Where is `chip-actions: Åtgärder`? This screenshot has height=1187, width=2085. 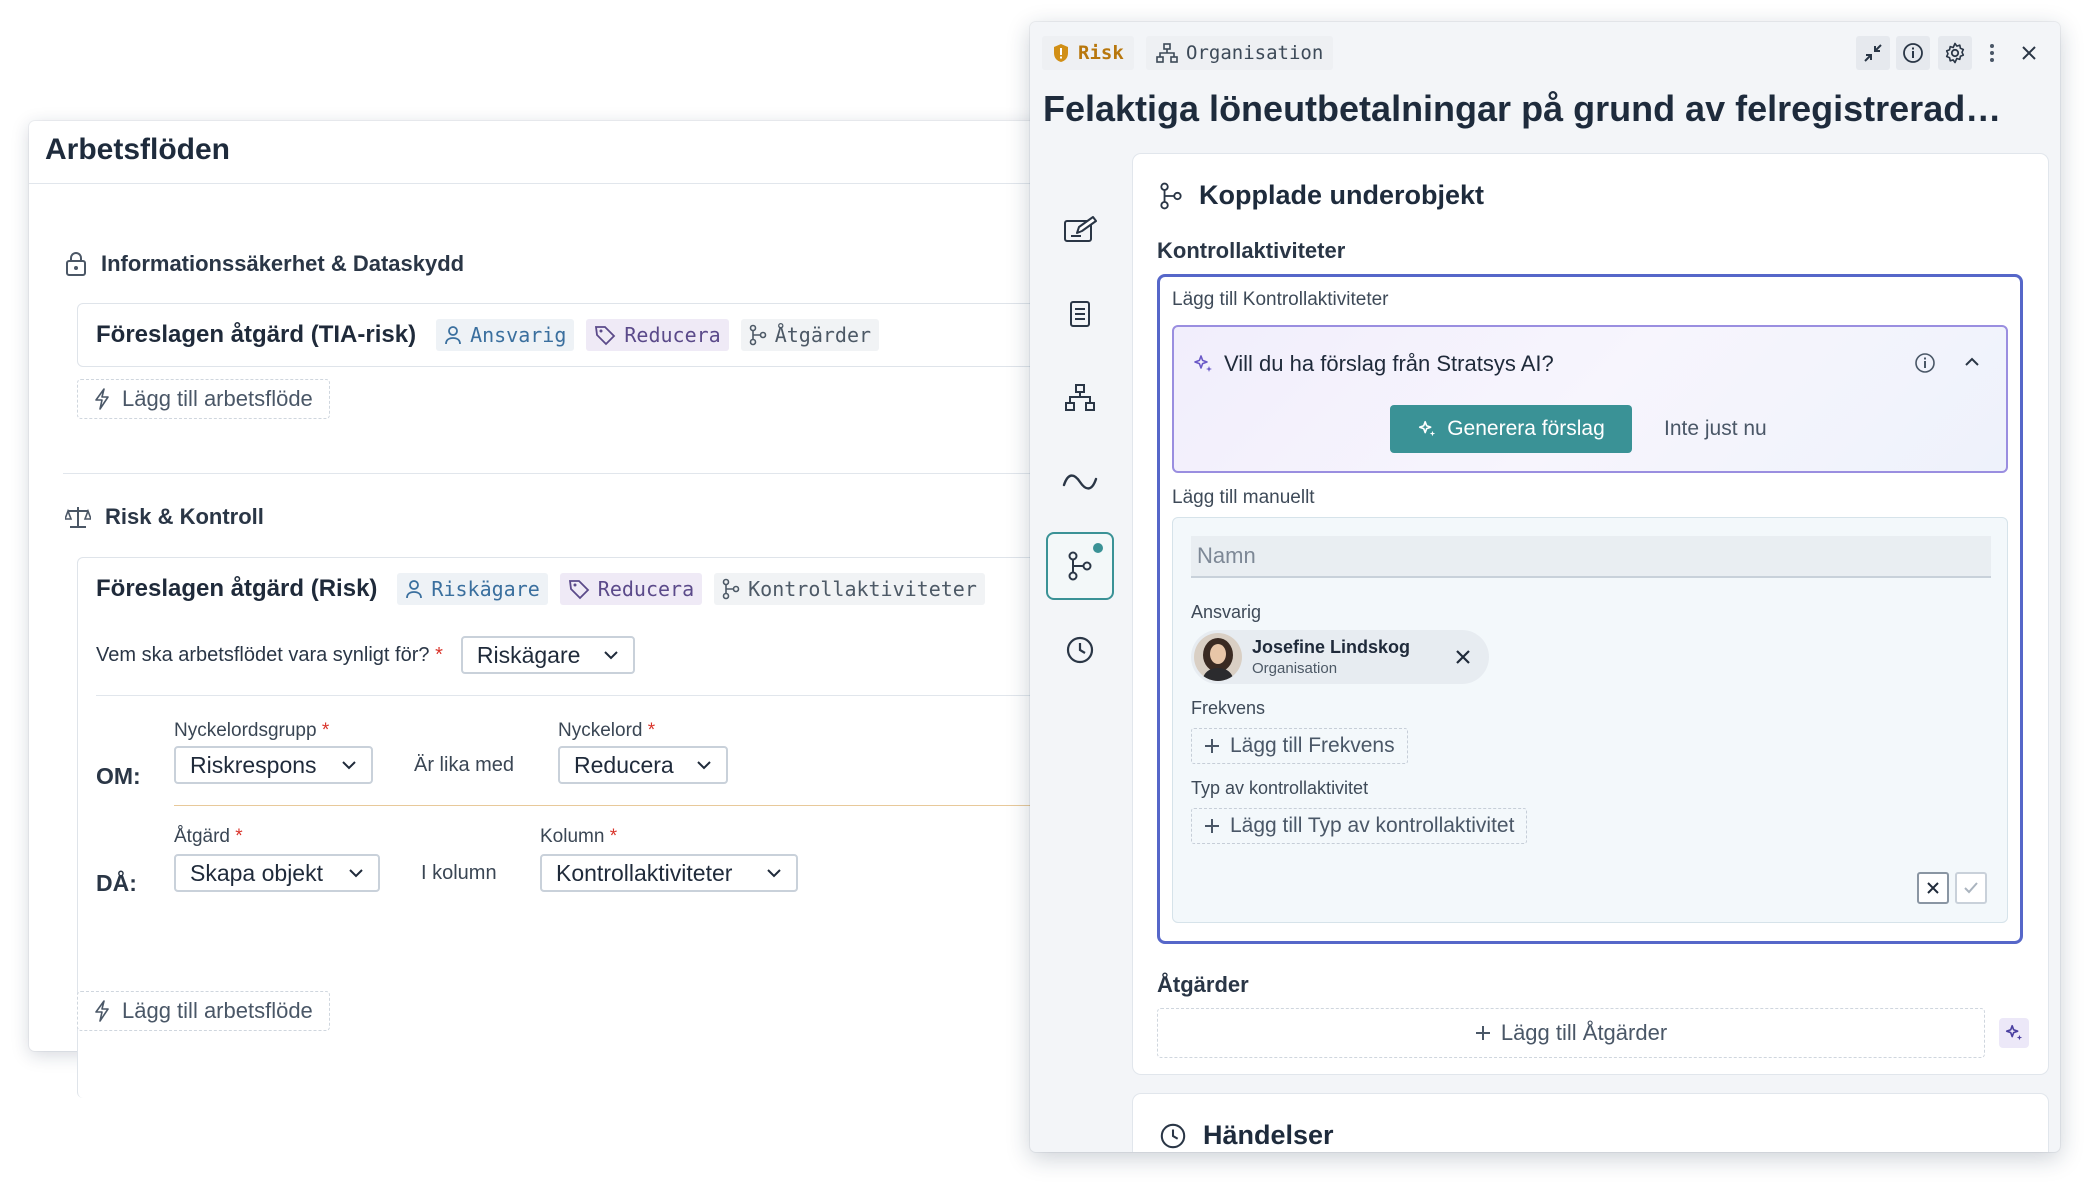 chip-actions: Åtgärder is located at coordinates (810, 335).